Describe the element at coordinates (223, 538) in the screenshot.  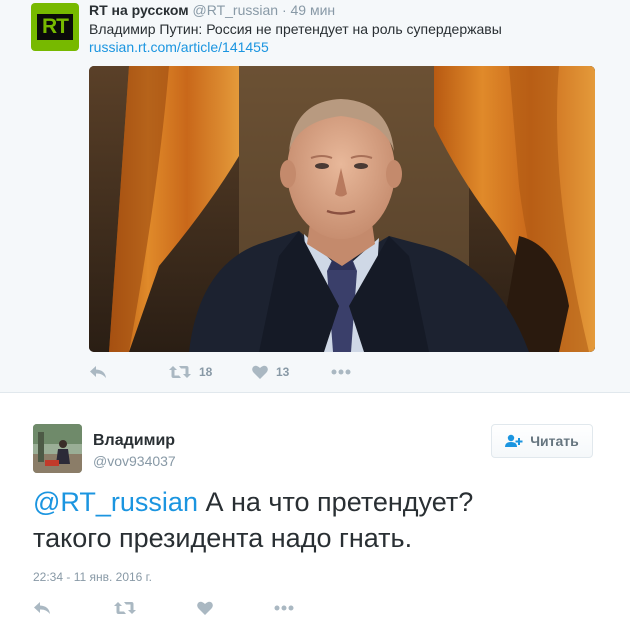
I see `reply-text-line2: такого президента надо гнать.` at that location.